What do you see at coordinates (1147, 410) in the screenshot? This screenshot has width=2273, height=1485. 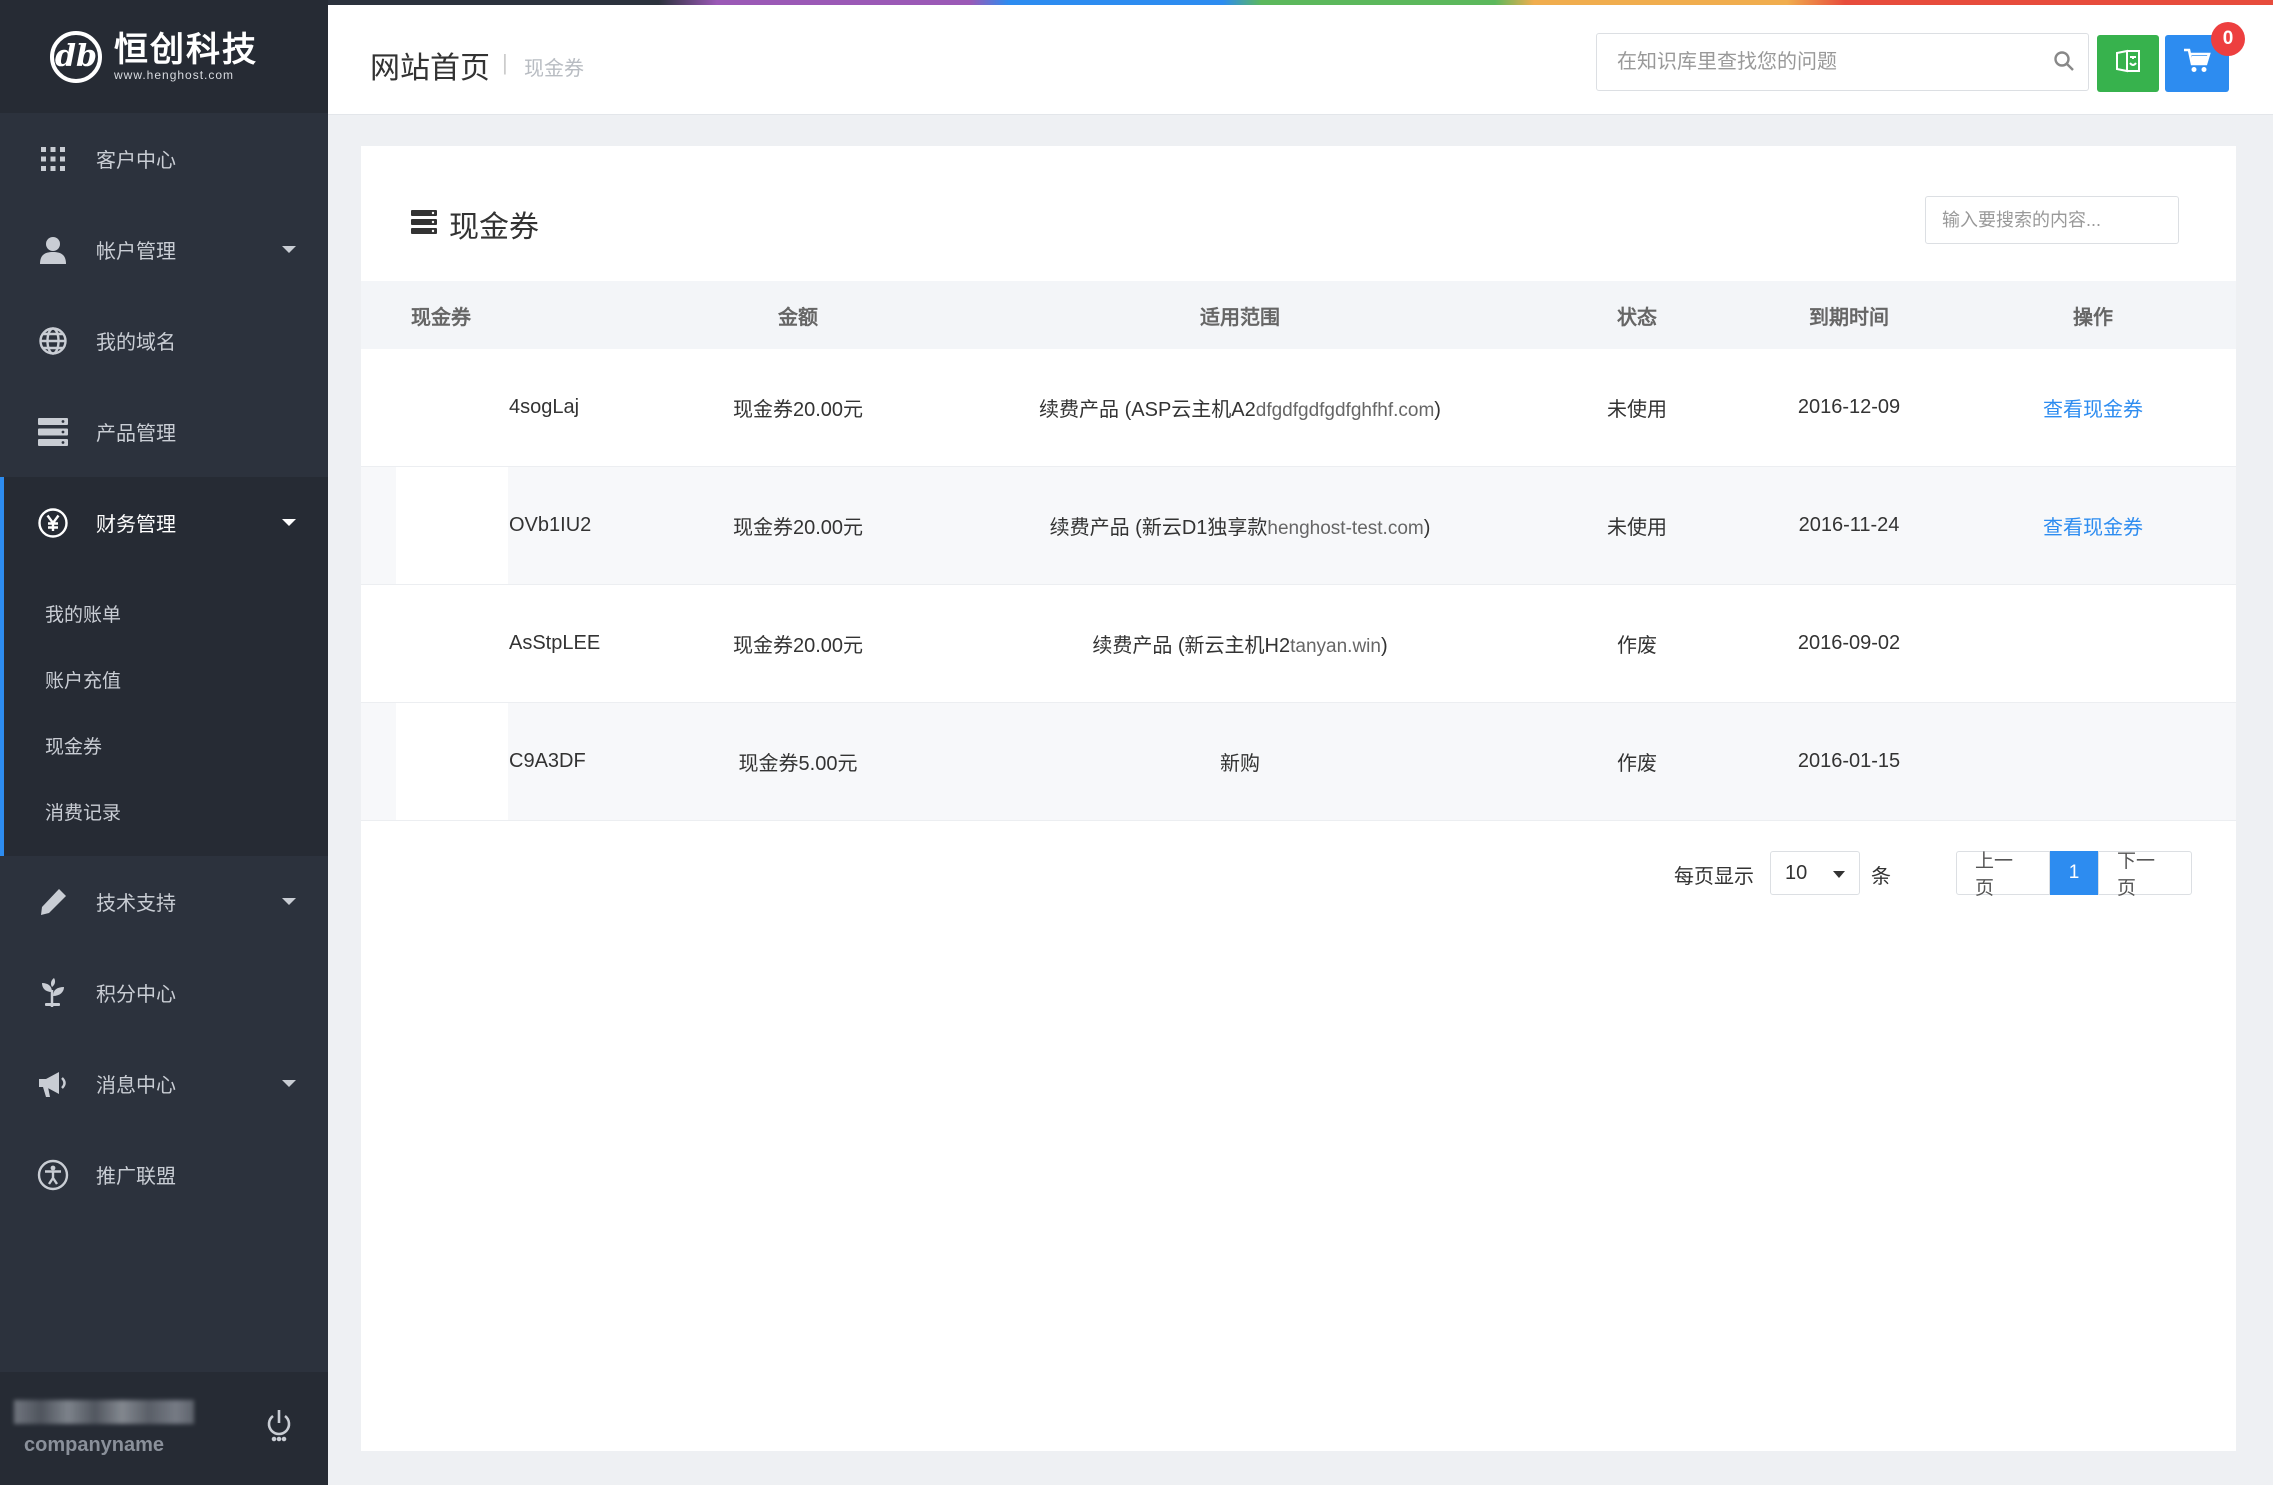 I see `scope-text: 续费产品 (ASP云主机A2` at bounding box center [1147, 410].